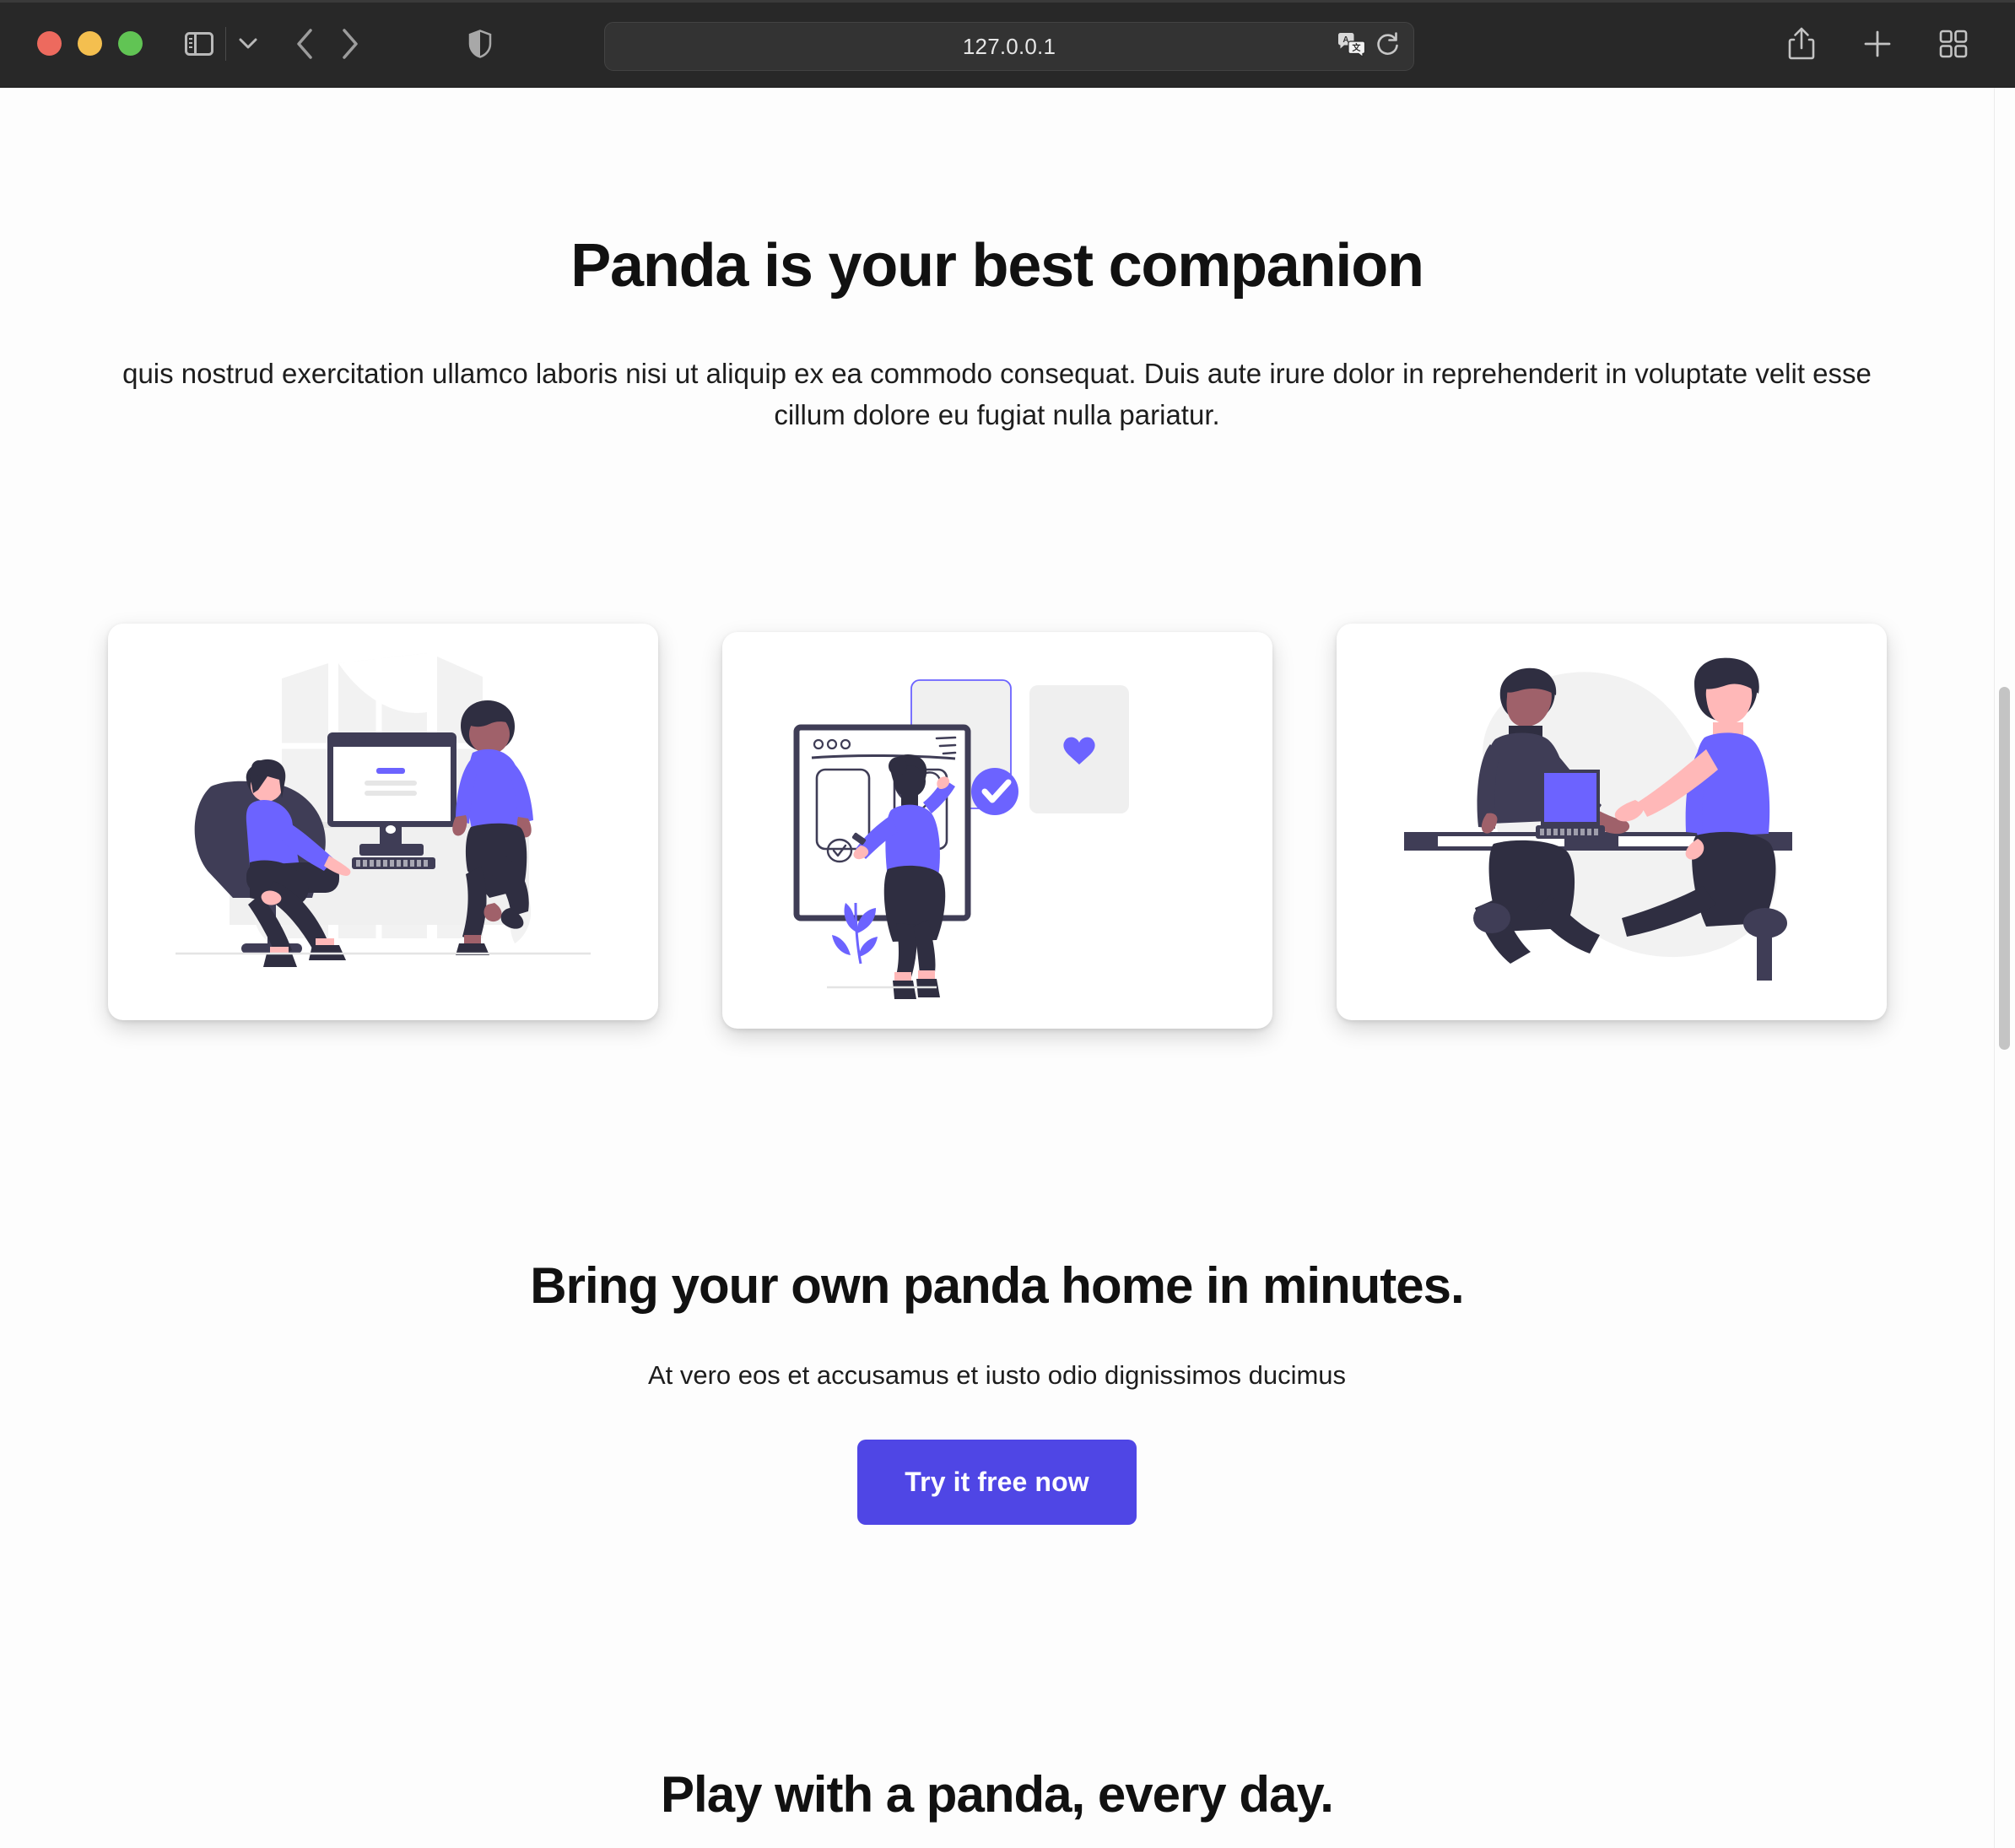 The image size is (2015, 1848). Describe the element at coordinates (304, 44) in the screenshot. I see `back-arrow-icon` at that location.